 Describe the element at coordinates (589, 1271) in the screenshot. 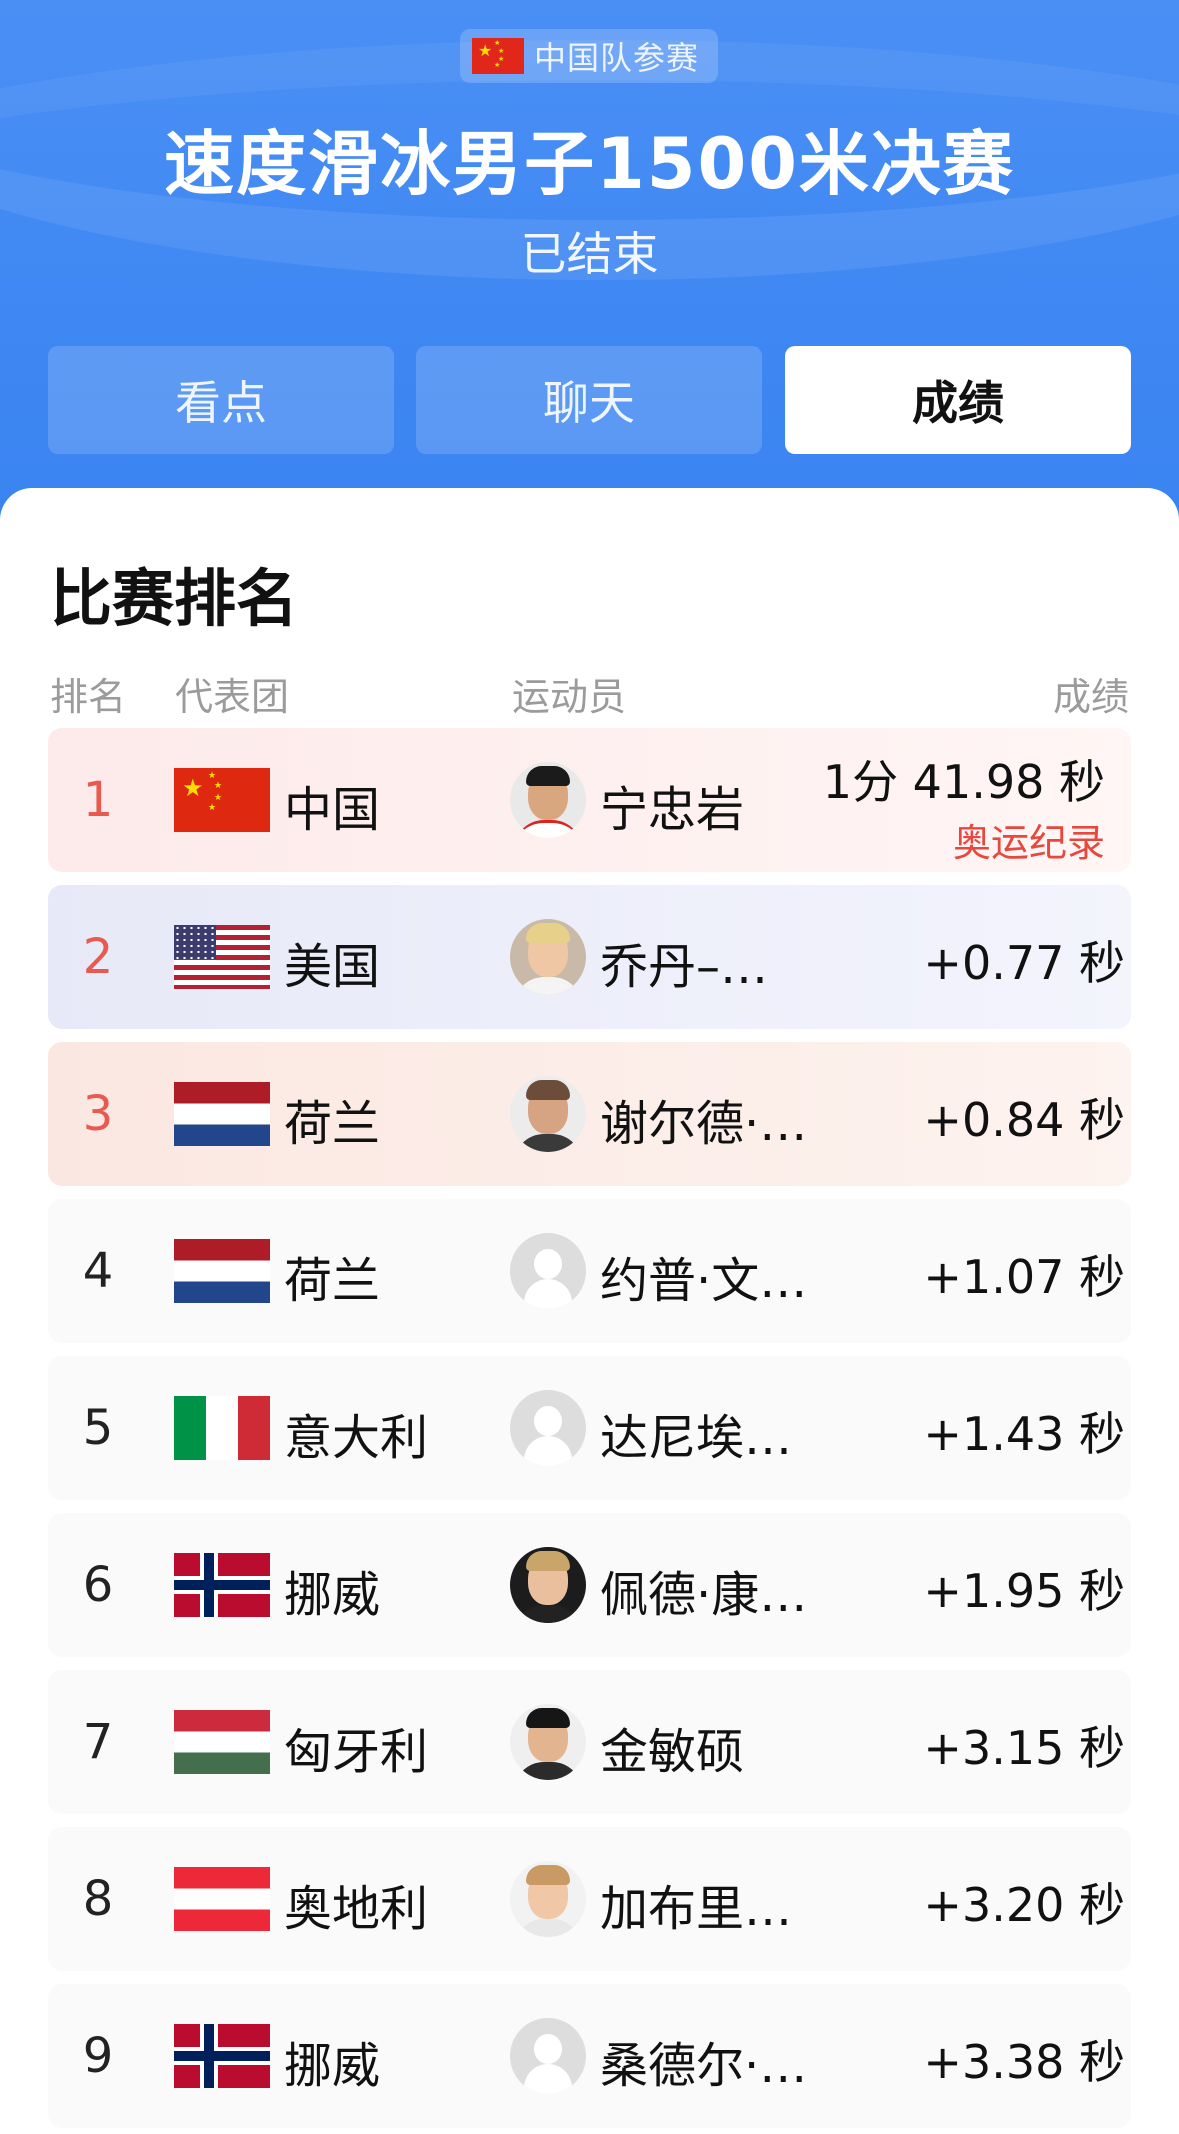

I see `table-row: 4 荷兰 约普·文… +1.07 秒` at that location.